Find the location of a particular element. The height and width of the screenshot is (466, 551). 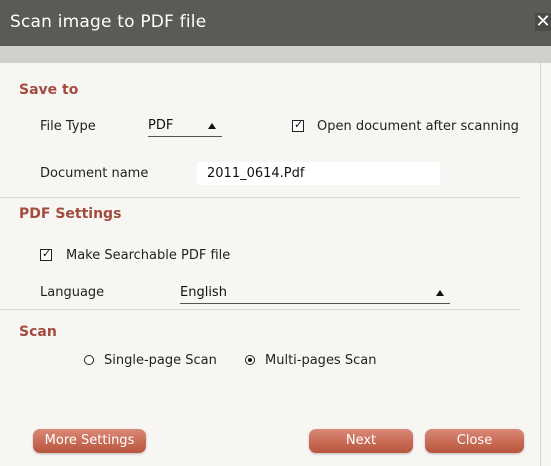

searchable-pdf-label: Make Searchable PDF file is located at coordinates (148, 255).